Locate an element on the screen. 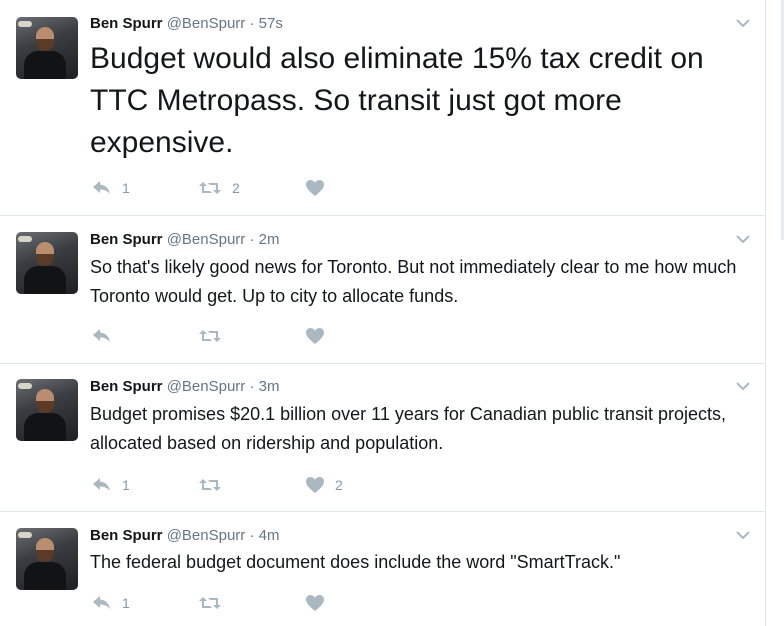 This screenshot has height=626, width=784. tweet-header: Ben Spurr @BenSpurr · 3m is located at coordinates (184, 387).